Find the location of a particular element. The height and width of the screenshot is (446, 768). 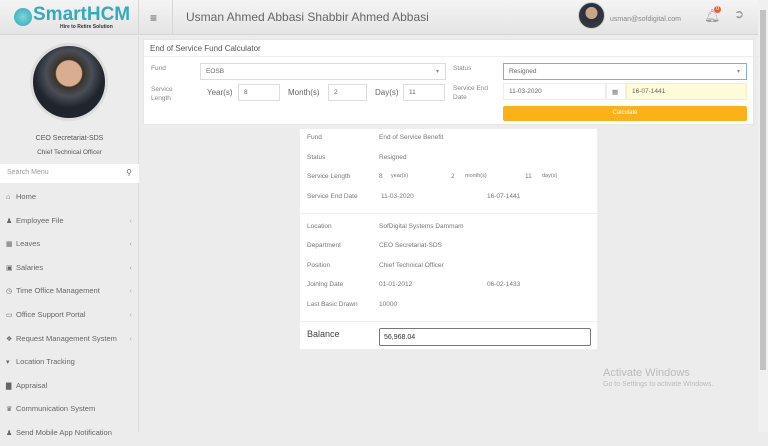

search-menu-input: Search Menu ⚲ is located at coordinates (69, 173).